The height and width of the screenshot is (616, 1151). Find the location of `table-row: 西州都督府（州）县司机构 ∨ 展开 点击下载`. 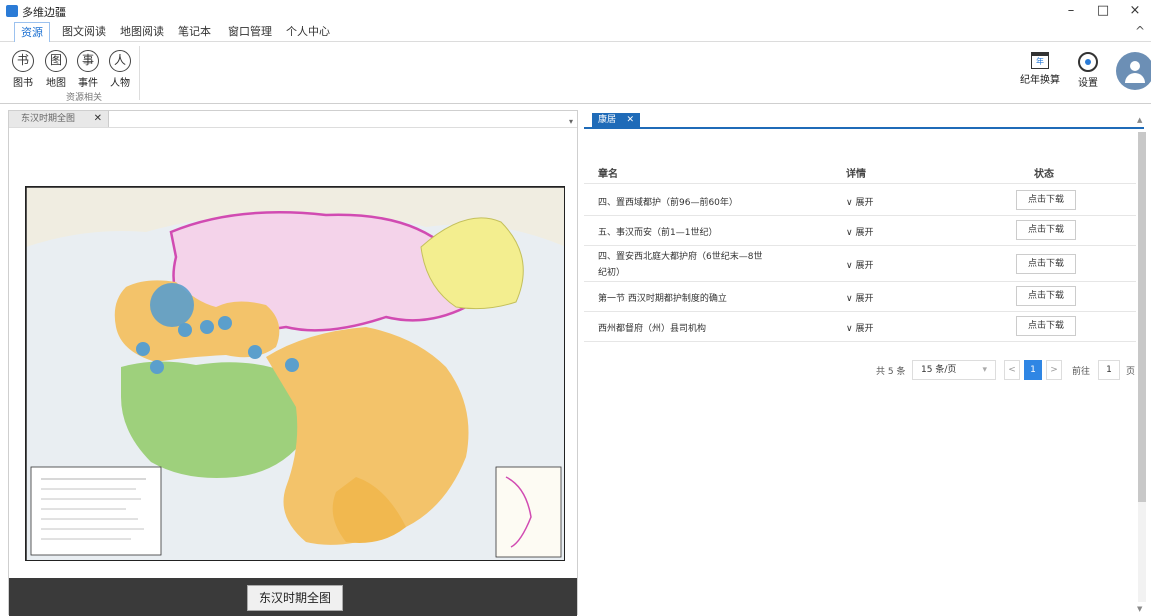

table-row: 西州都督府（州）县司机构 ∨ 展开 点击下载 is located at coordinates (860, 327).